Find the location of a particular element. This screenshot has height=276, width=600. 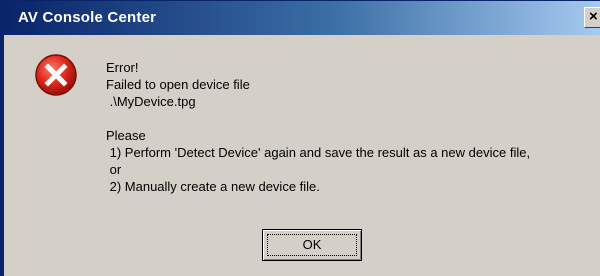

window-title: AV Console Center is located at coordinates (87, 17).